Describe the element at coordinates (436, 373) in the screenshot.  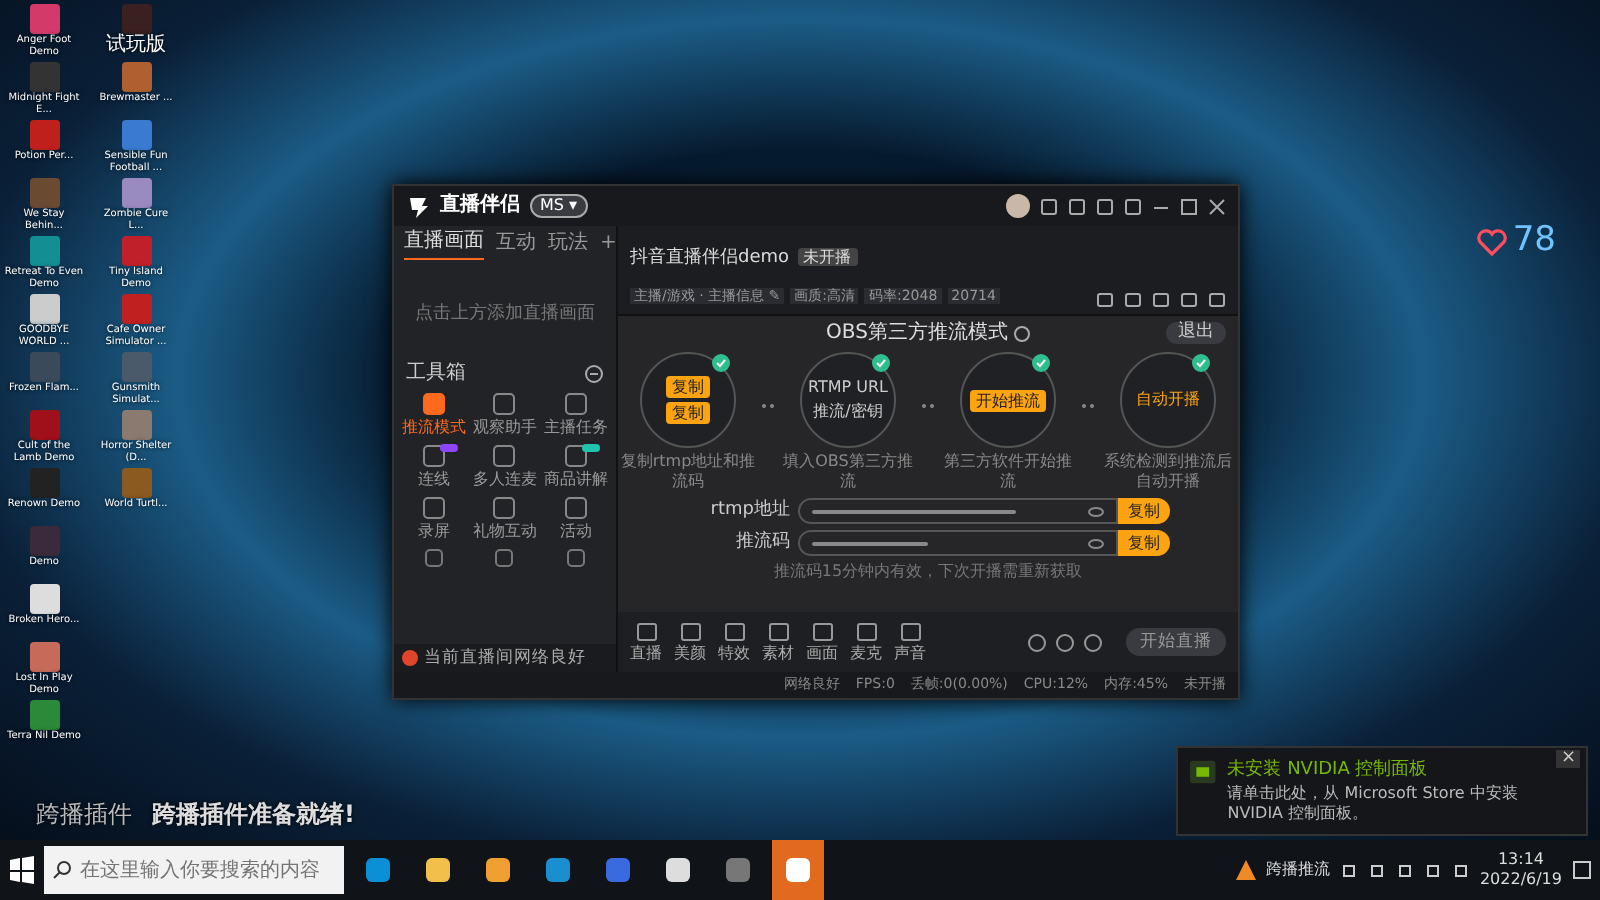
I see `toolbox-title: 工具箱` at that location.